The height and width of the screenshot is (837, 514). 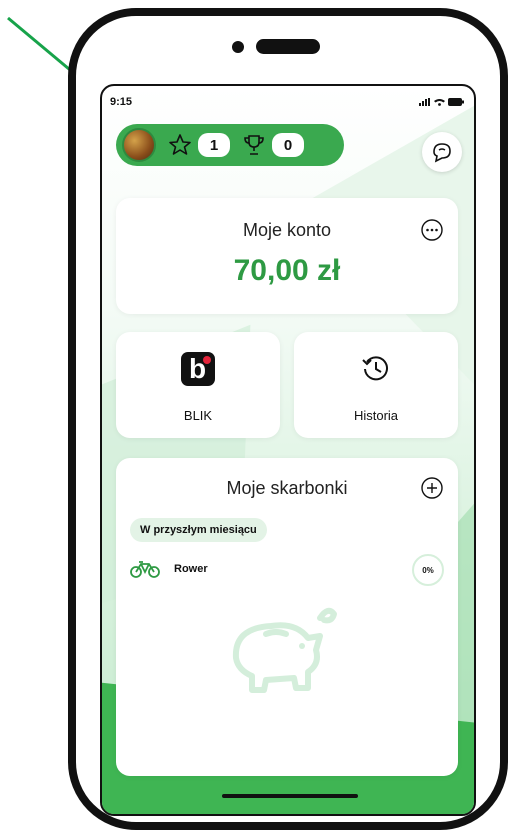 I want to click on speaker-grille, so click(x=288, y=46).